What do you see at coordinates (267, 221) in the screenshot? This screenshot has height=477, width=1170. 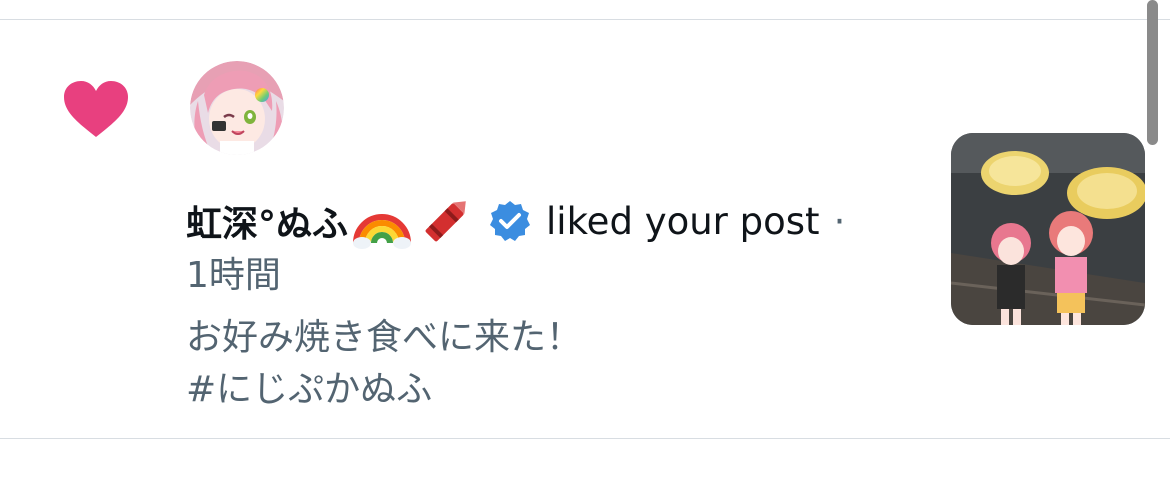 I see `user-name: 虹深°ぬふ` at bounding box center [267, 221].